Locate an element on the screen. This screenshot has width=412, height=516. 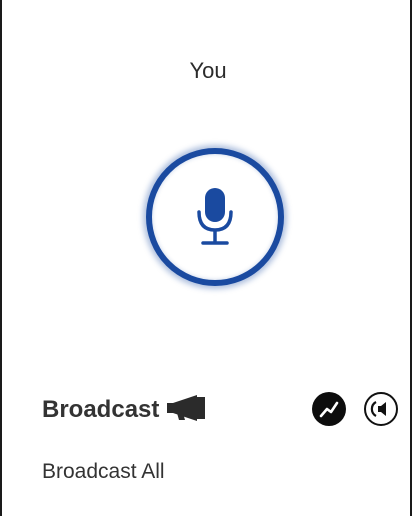
trend-chart-icon is located at coordinates (329, 409).